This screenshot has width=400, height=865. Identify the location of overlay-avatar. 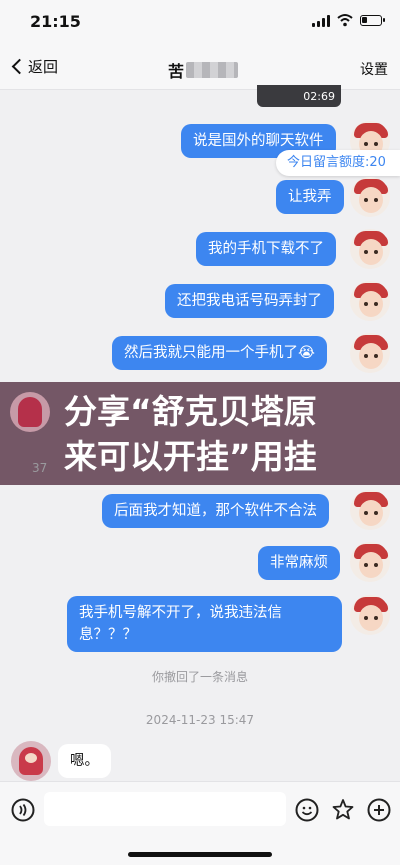
(30, 412).